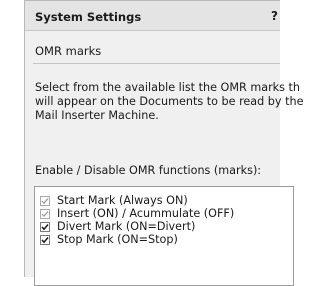 Image resolution: width=320 pixels, height=286 pixels. Describe the element at coordinates (152, 16) in the screenshot. I see `title-bar: System Settings ?` at that location.